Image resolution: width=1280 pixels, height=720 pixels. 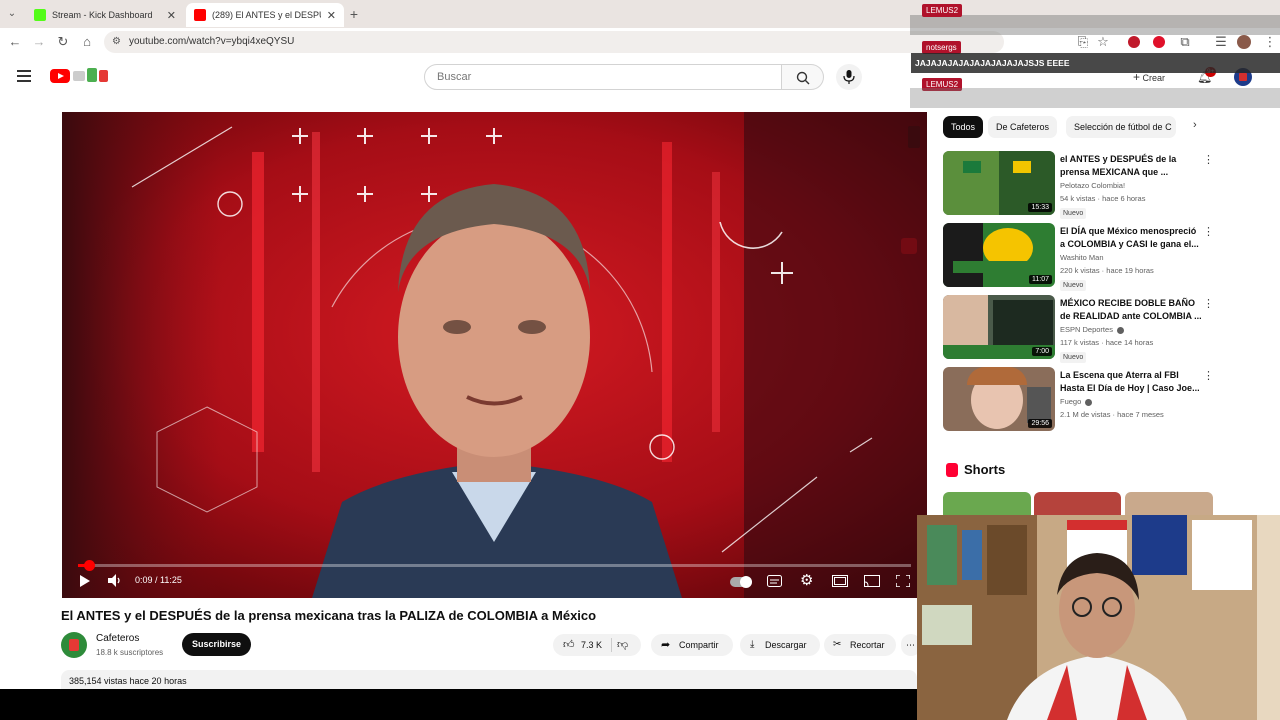 I want to click on webcam-feed, so click(x=1098, y=617).